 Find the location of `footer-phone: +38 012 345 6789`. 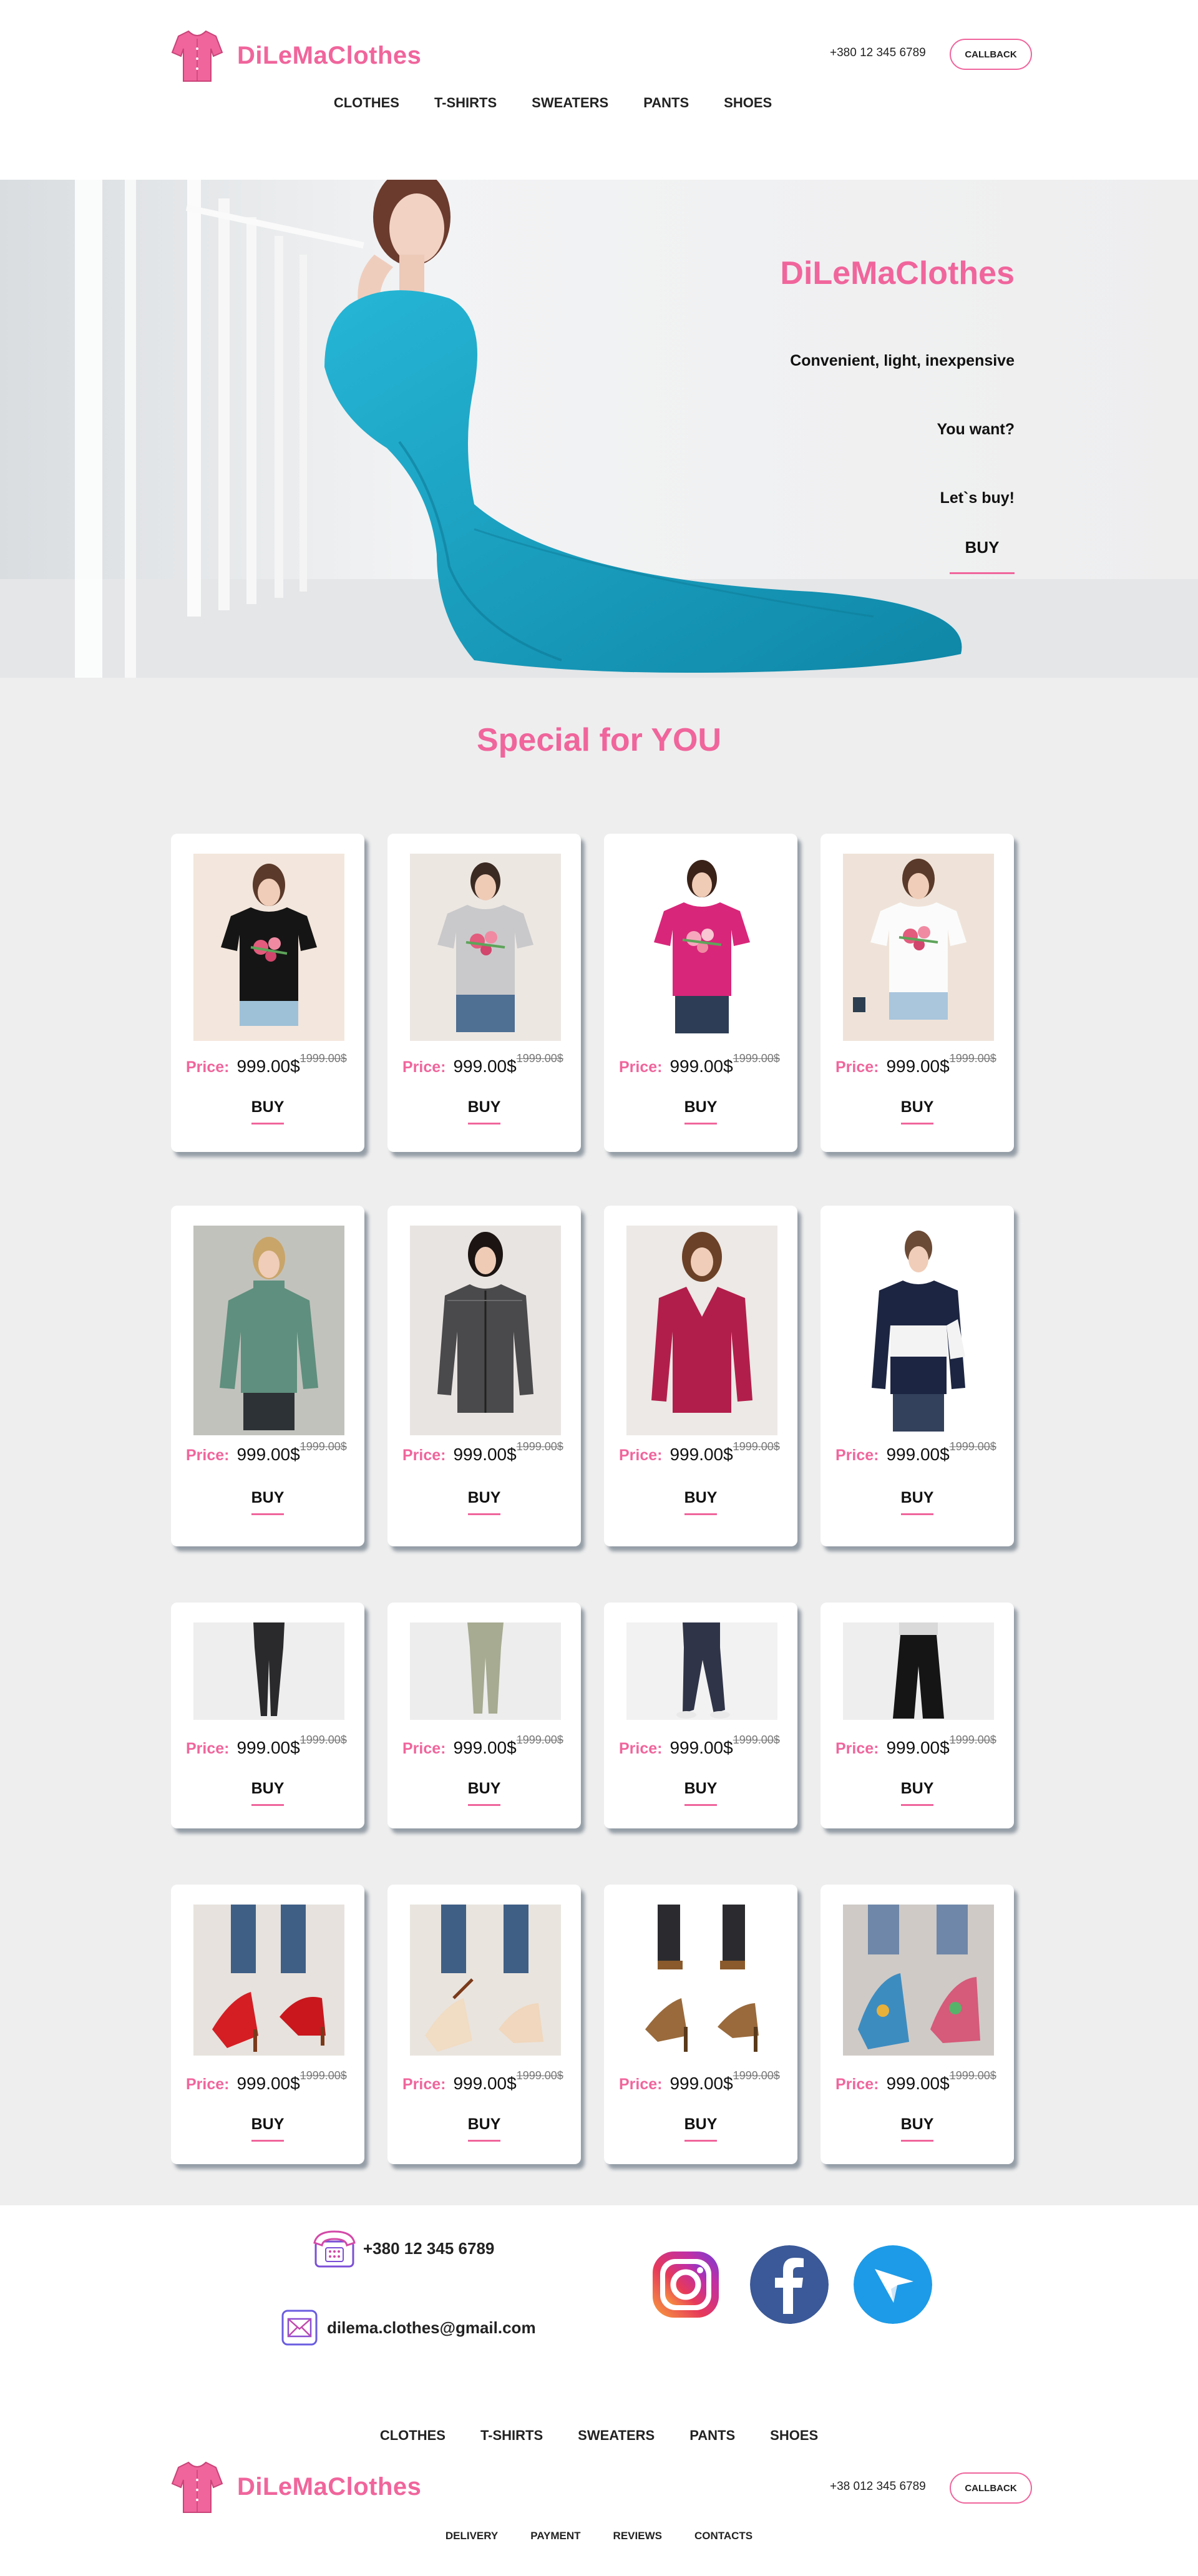

footer-phone: +38 012 345 6789 is located at coordinates (878, 2487).